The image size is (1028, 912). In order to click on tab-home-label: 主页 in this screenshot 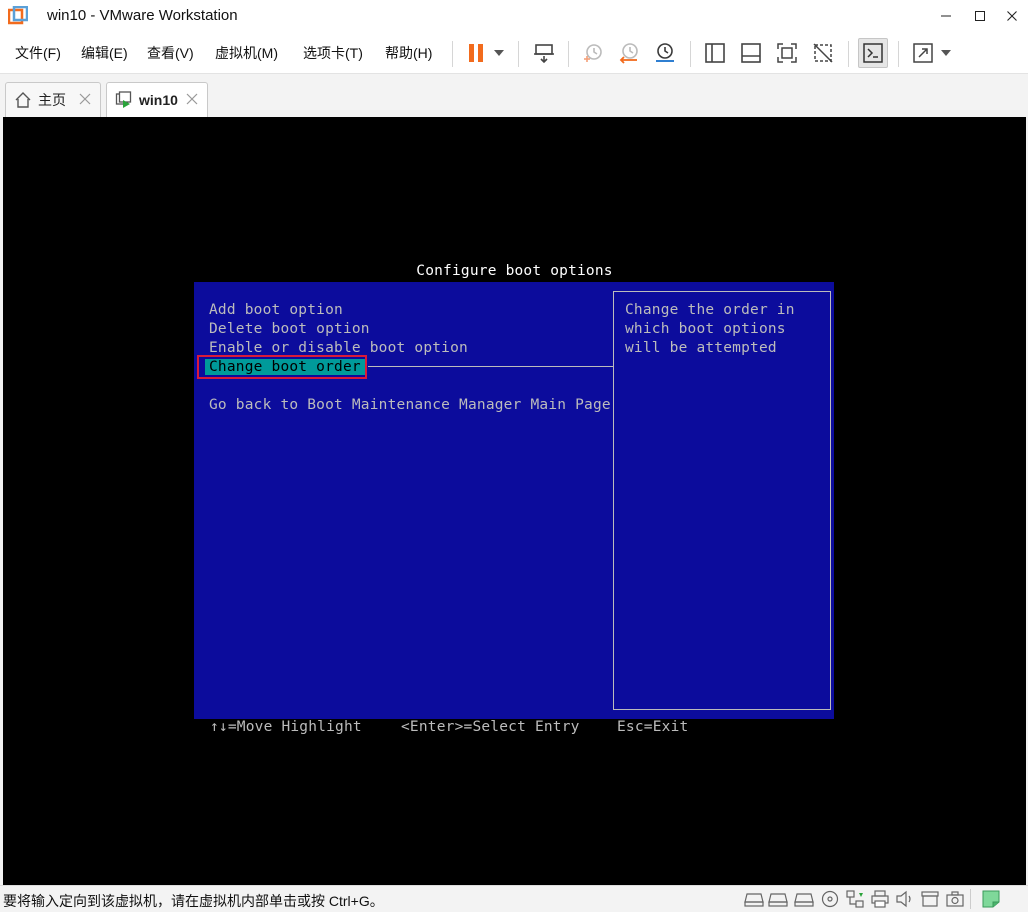, I will do `click(52, 100)`.